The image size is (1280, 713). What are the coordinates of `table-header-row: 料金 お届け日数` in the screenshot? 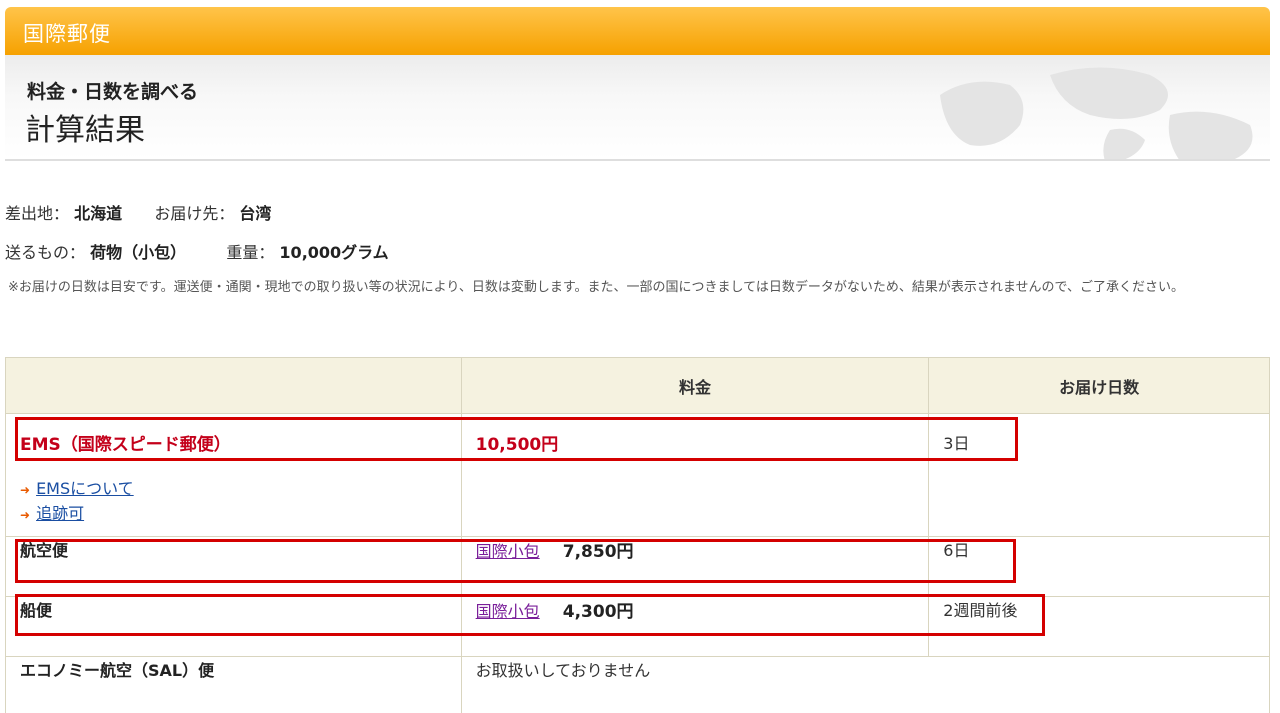 It's located at (637, 385).